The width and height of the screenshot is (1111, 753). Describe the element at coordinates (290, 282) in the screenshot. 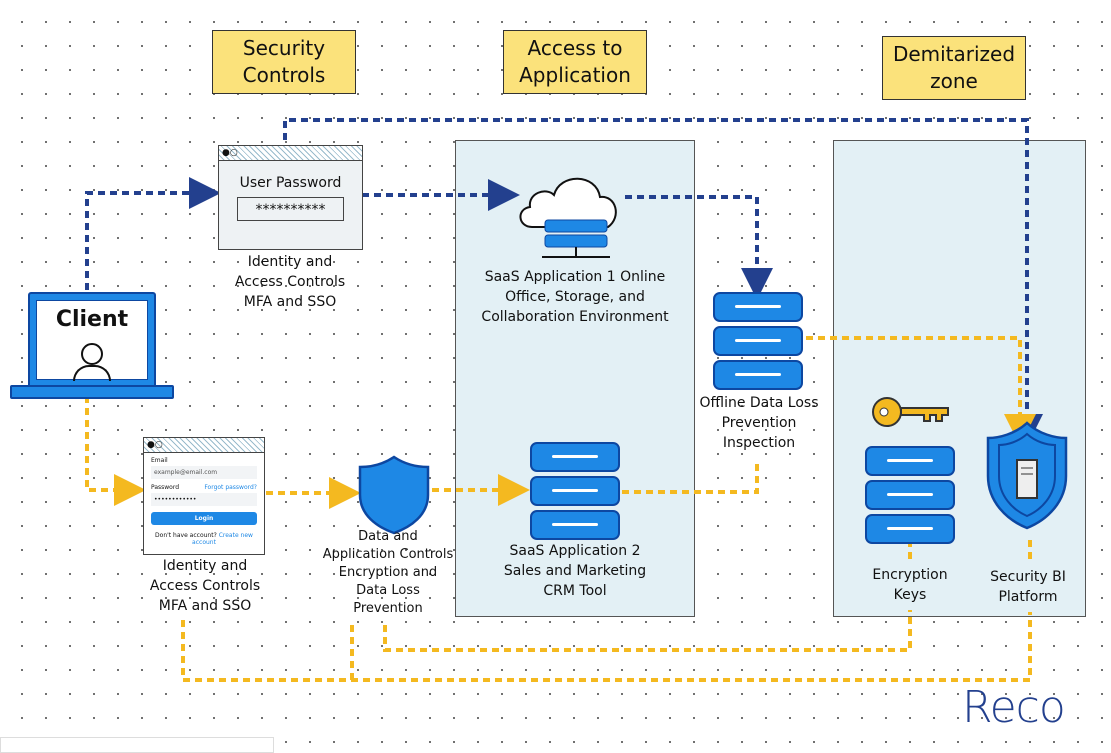

I see `password-caption: Identity and Access Controls MFA and SSO` at that location.